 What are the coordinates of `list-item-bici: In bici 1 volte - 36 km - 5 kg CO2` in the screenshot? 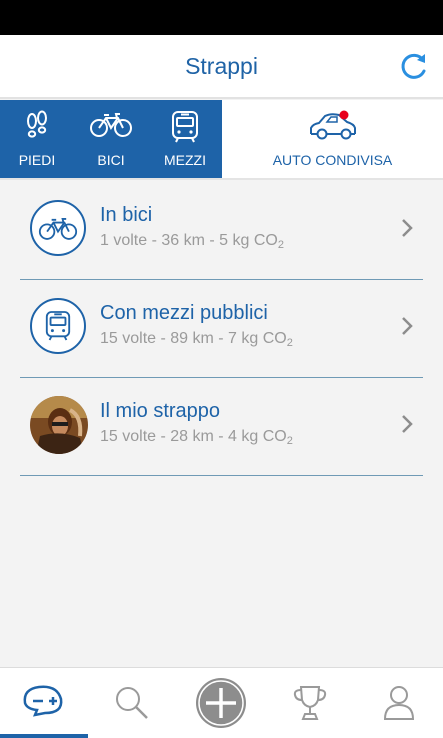 It's located at (221, 231).